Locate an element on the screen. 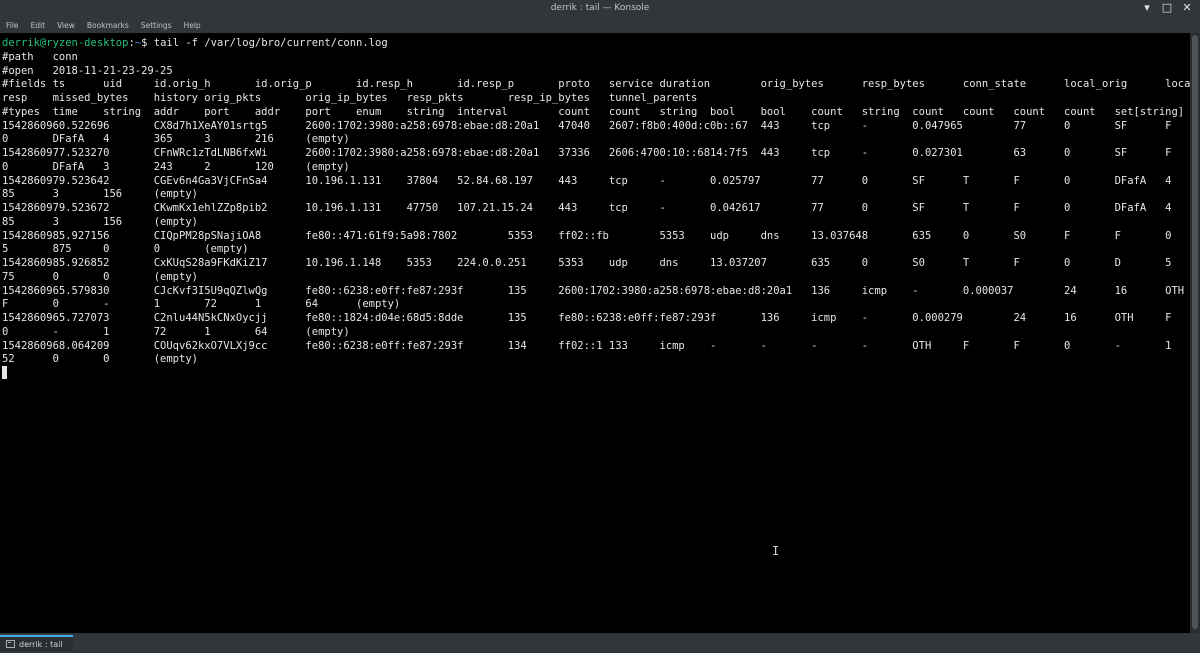  menu-help: Help is located at coordinates (192, 25).